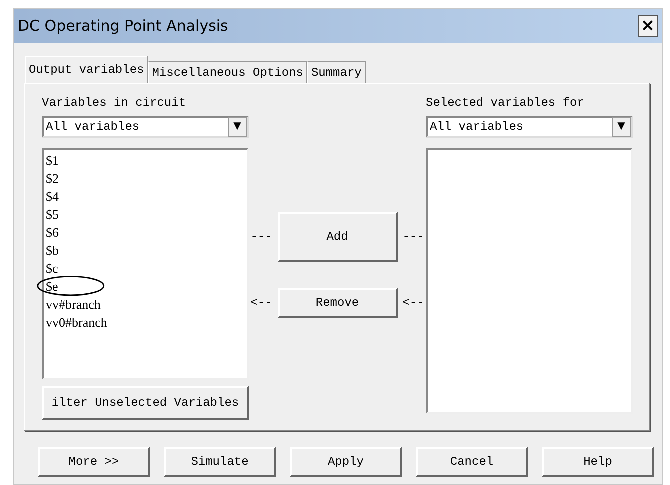 The height and width of the screenshot is (485, 670). I want to click on list-item: vv#branch, so click(73, 305).